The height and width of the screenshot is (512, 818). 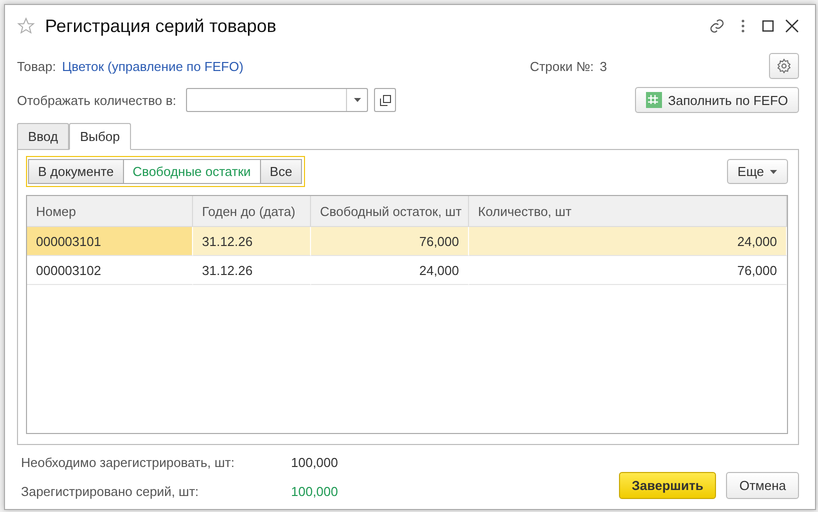 What do you see at coordinates (757, 171) in the screenshot?
I see `more-button: Еще` at bounding box center [757, 171].